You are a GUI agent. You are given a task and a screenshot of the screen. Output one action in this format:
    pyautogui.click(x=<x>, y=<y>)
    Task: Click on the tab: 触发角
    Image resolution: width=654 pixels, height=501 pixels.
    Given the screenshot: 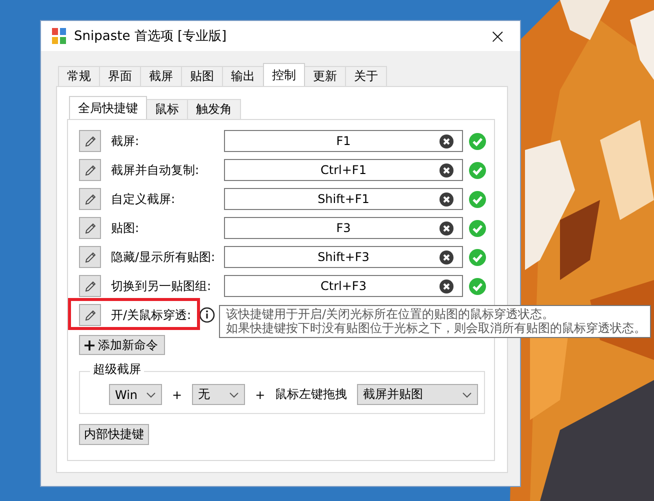 What is the action you would take?
    pyautogui.click(x=214, y=109)
    